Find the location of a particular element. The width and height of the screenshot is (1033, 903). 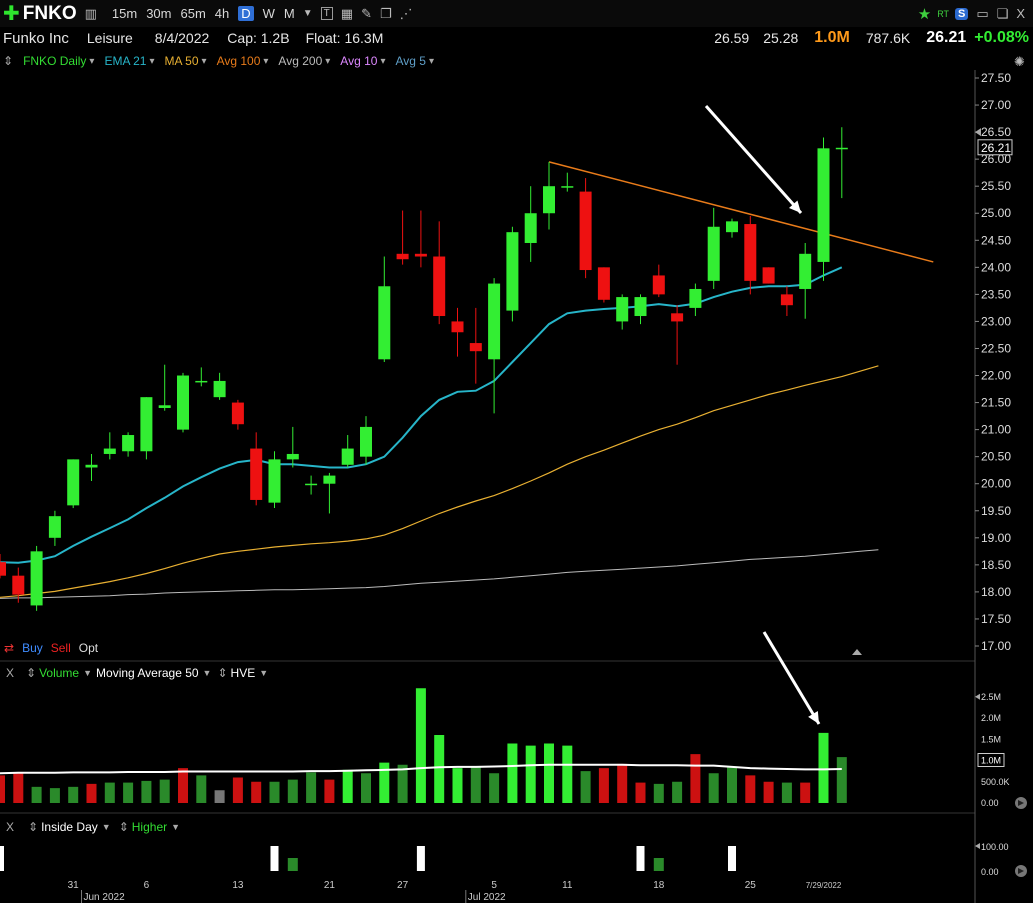

price-tick-label: 27.00 is located at coordinates (996, 105).